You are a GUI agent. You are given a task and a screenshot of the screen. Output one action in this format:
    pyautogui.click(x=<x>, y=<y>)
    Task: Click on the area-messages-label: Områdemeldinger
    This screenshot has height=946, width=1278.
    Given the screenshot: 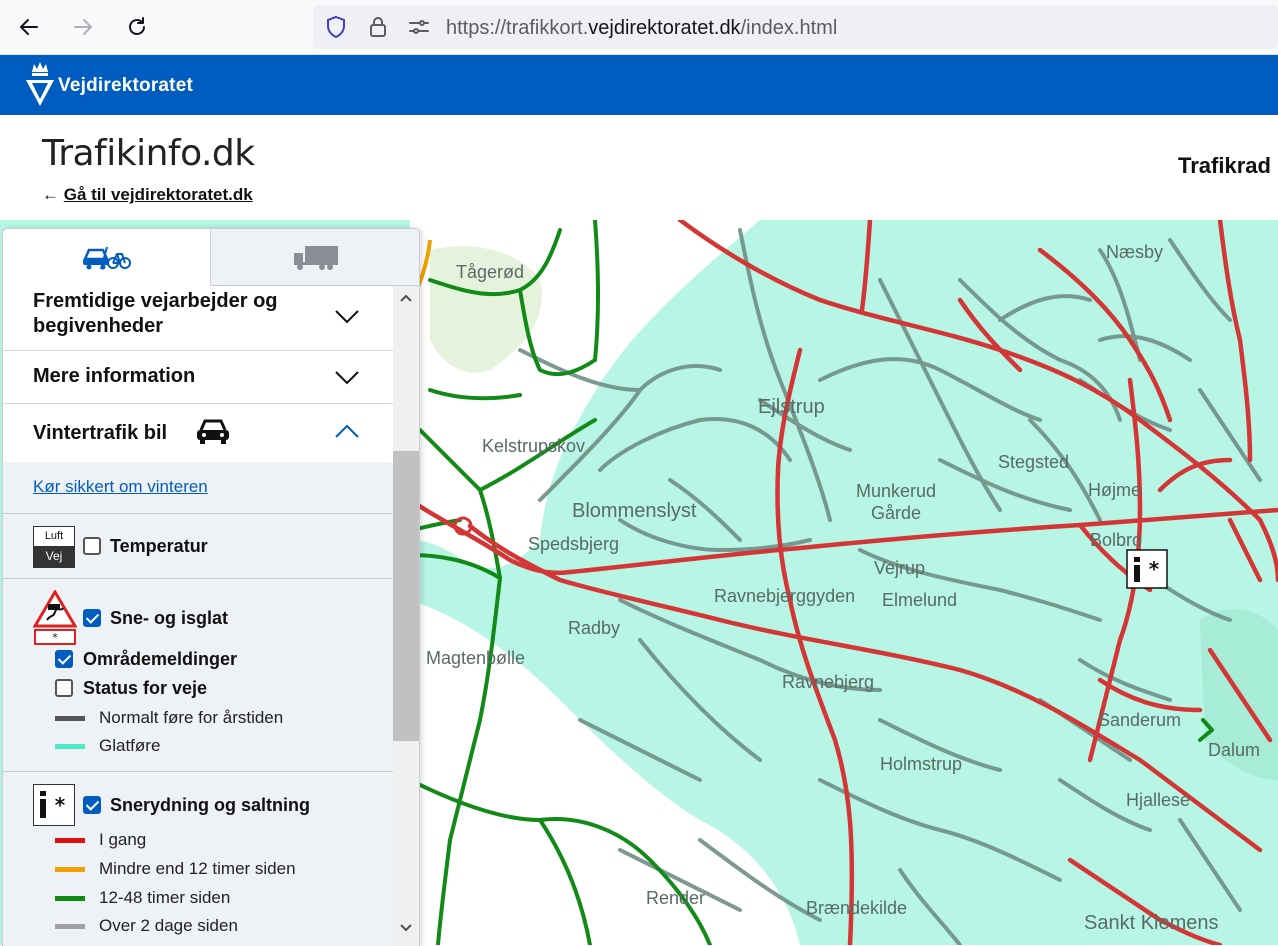 What is the action you would take?
    pyautogui.click(x=160, y=659)
    